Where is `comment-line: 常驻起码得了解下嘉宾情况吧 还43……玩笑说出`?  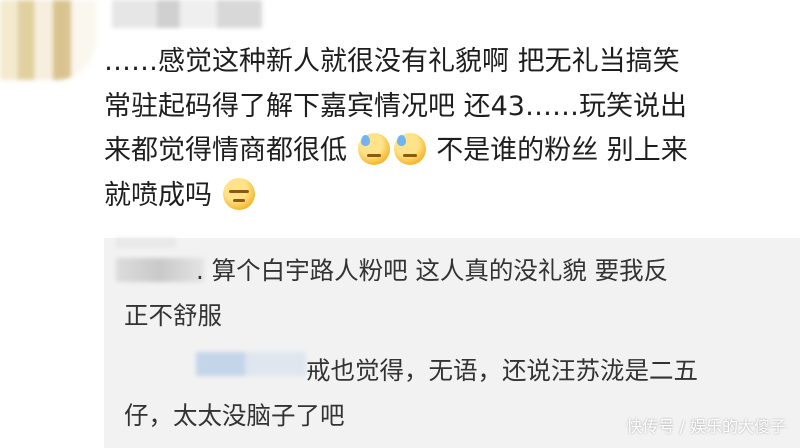 comment-line: 常驻起码得了解下嘉宾情况吧 还43……玩笑说出 is located at coordinates (395, 106).